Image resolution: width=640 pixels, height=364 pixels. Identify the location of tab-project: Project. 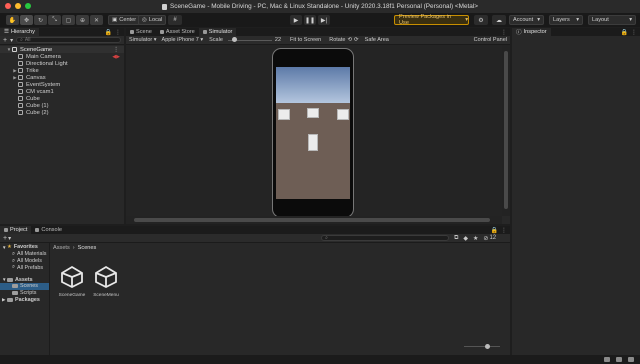
(16, 230).